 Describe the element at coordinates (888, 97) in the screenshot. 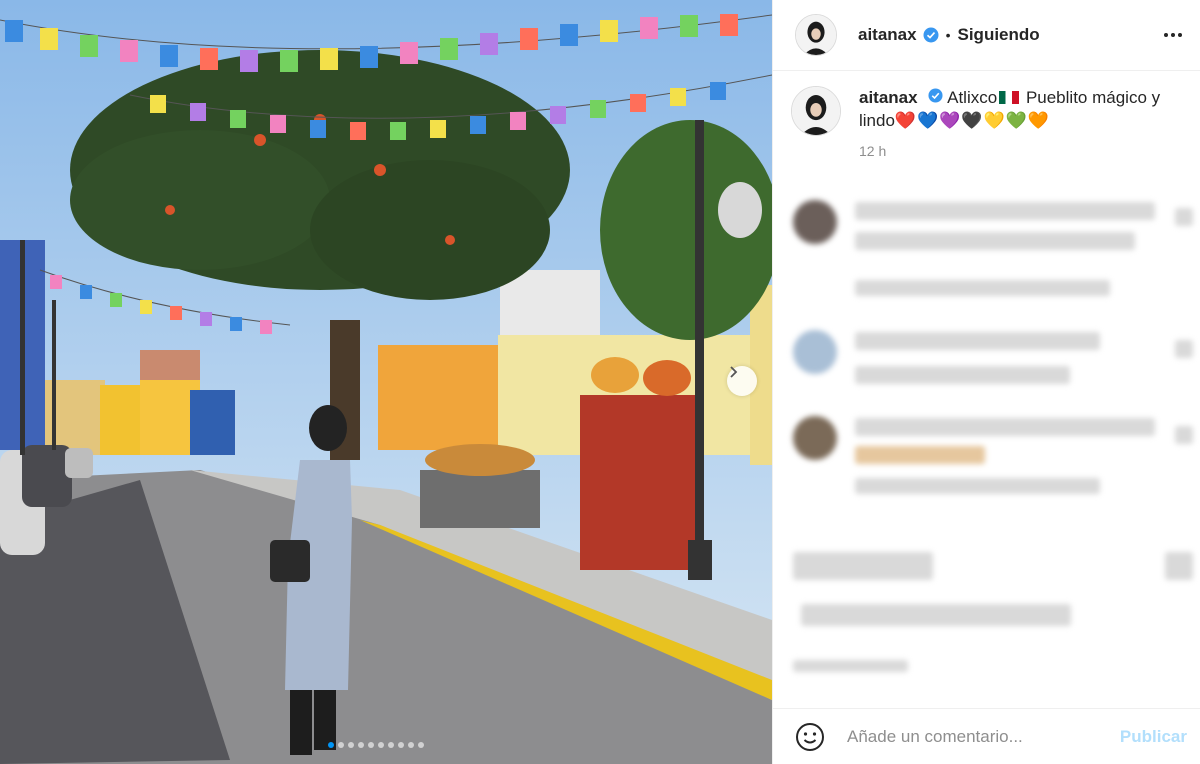

I see `caption-username: aitanax` at that location.